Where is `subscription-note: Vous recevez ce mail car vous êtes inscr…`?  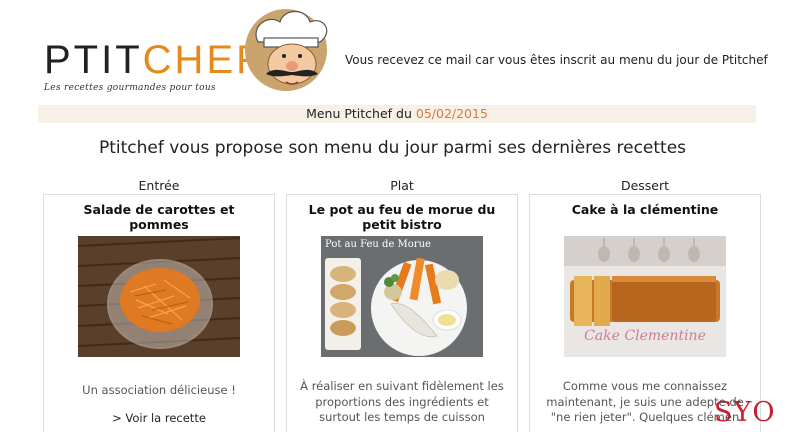
subscription-note: Vous recevez ce mail car vous êtes inscr… is located at coordinates (556, 60).